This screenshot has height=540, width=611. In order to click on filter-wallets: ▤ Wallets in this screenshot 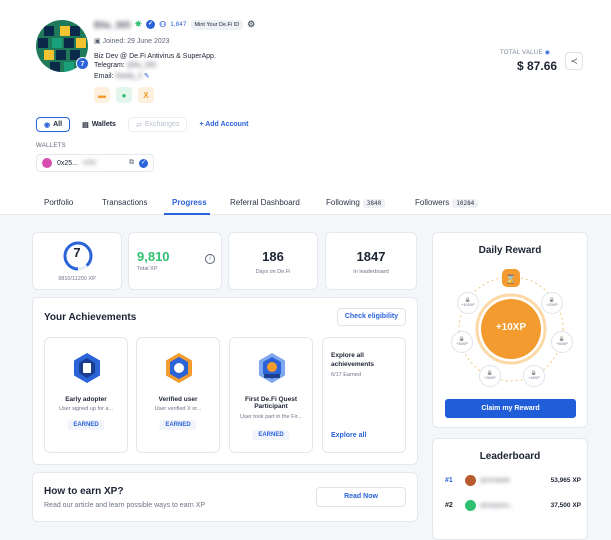, I will do `click(99, 124)`.